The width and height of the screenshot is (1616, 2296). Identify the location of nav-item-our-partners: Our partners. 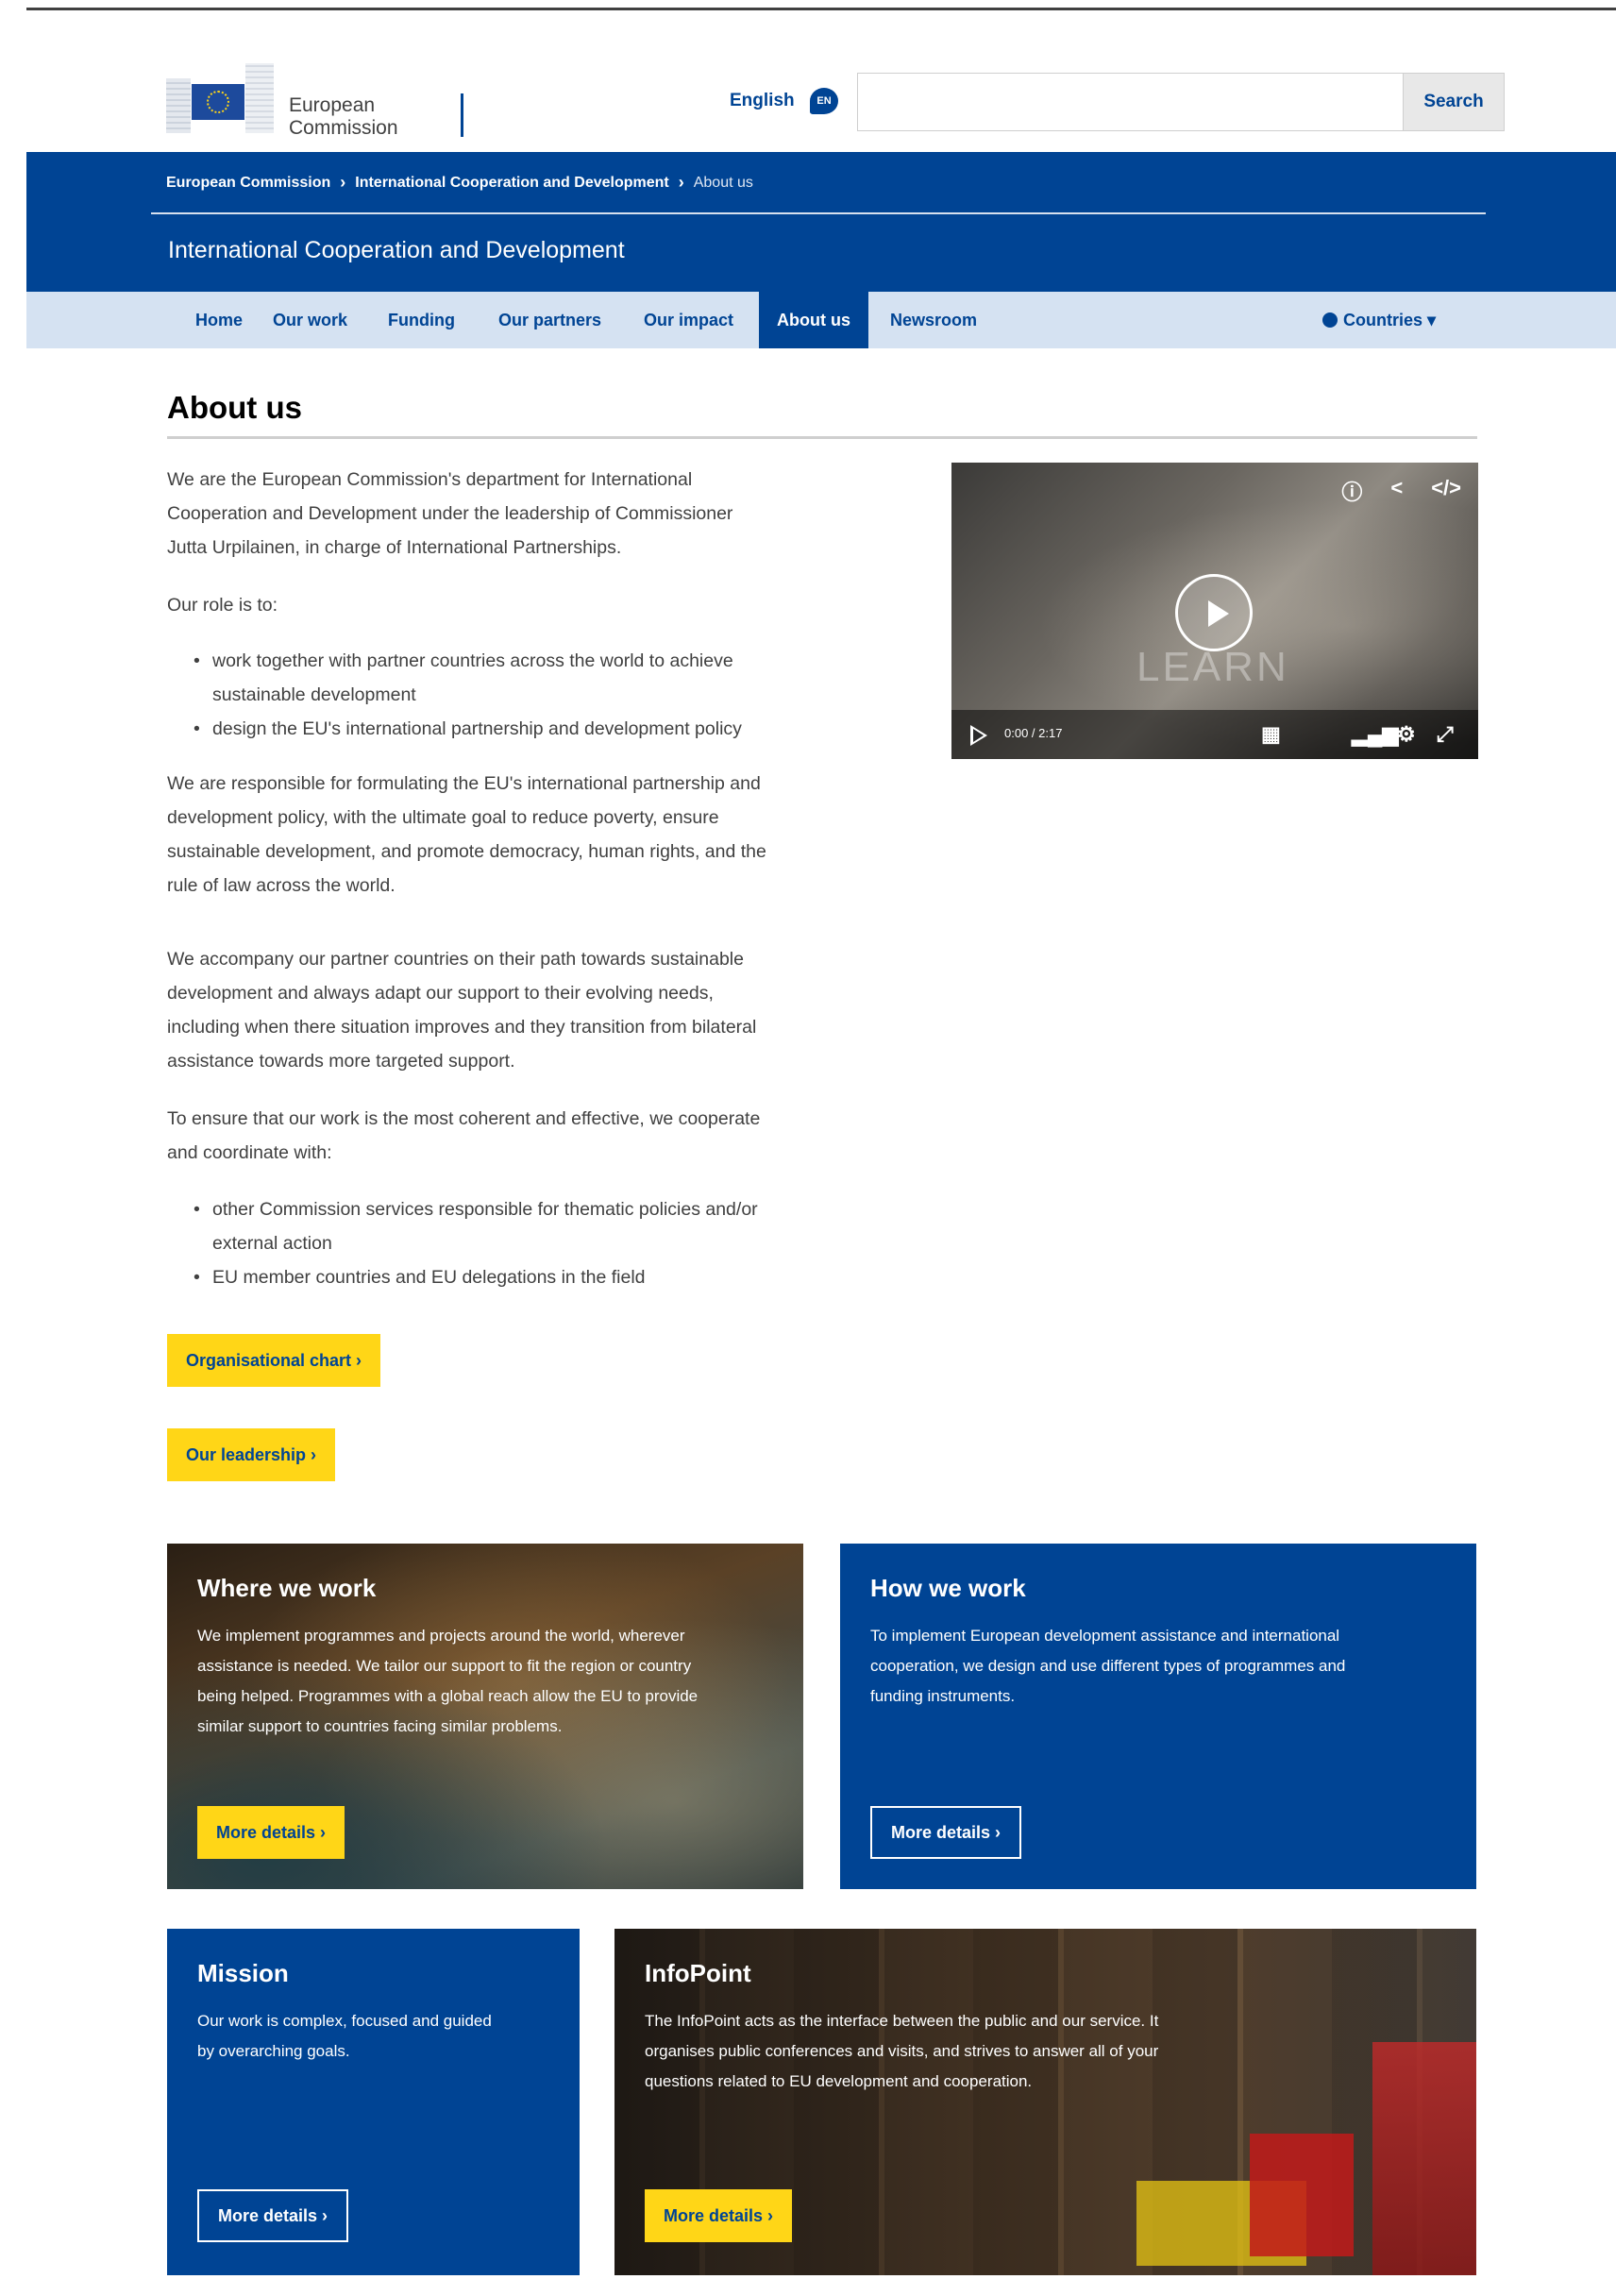
(550, 320).